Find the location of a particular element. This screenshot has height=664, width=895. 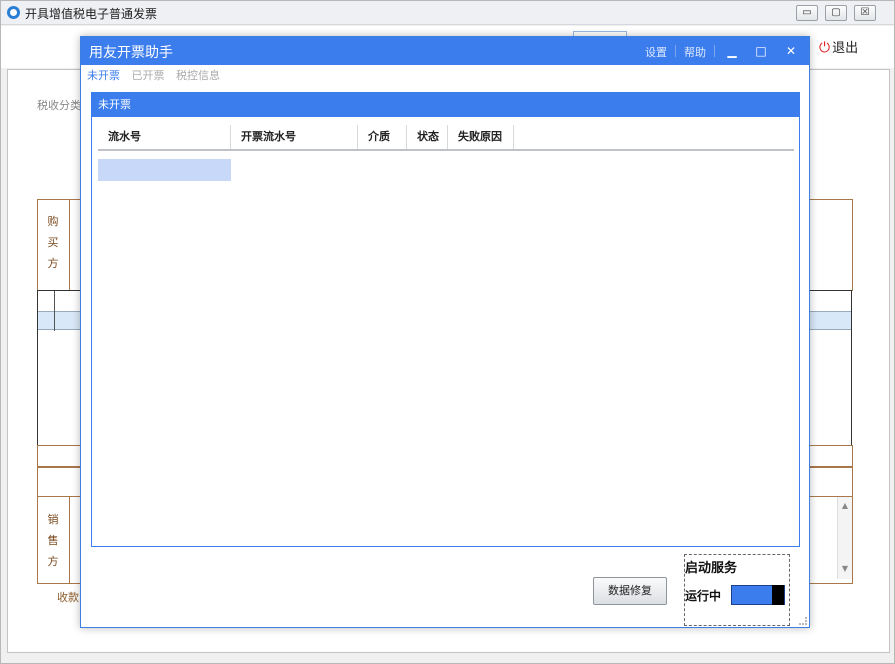

maximize-icon: □ is located at coordinates (761, 51).